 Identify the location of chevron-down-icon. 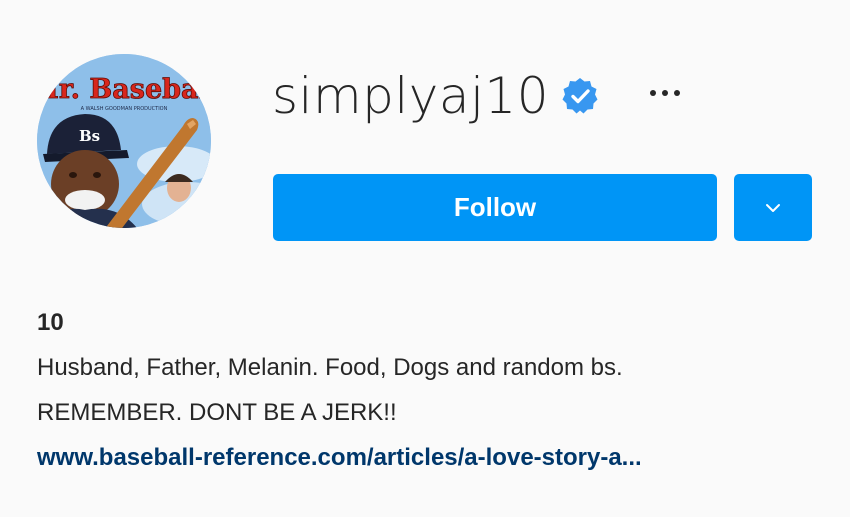
(773, 207).